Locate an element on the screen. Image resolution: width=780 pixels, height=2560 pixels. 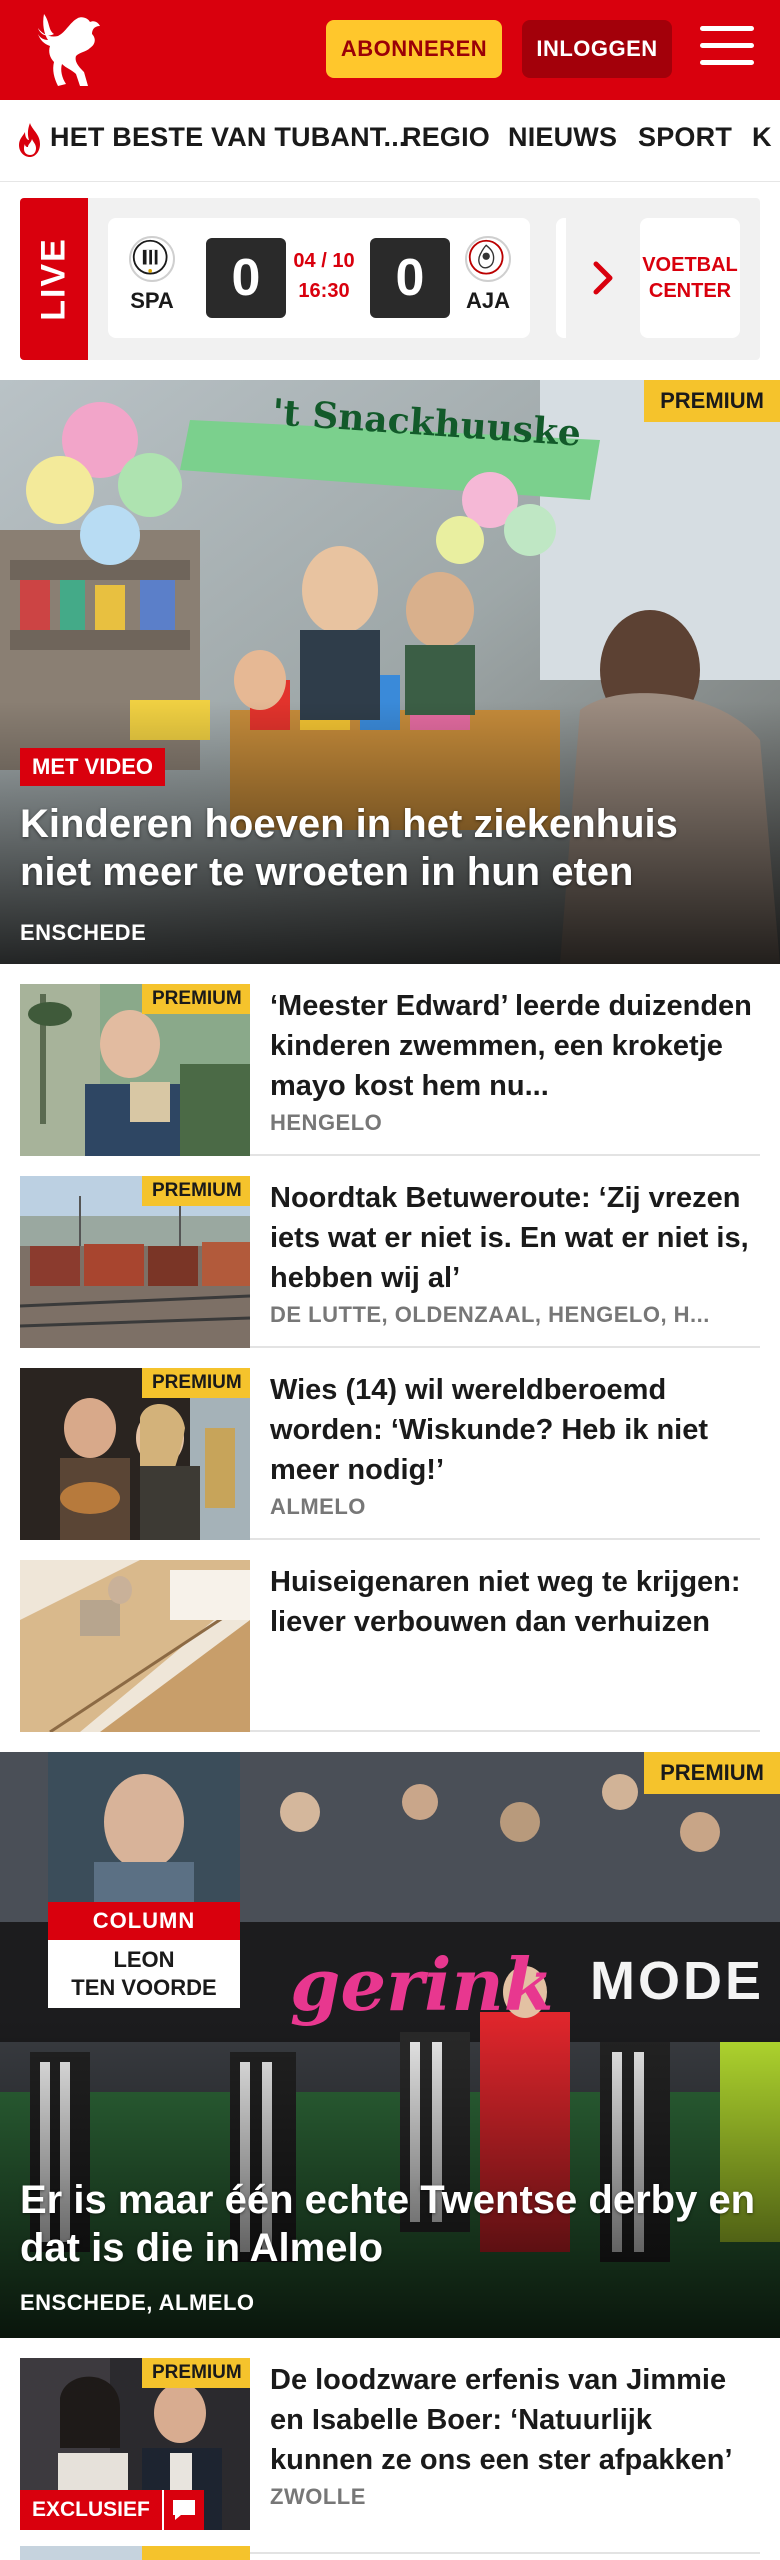
top-header: ABONNEREN INLOGGEN is located at coordinates (390, 50).